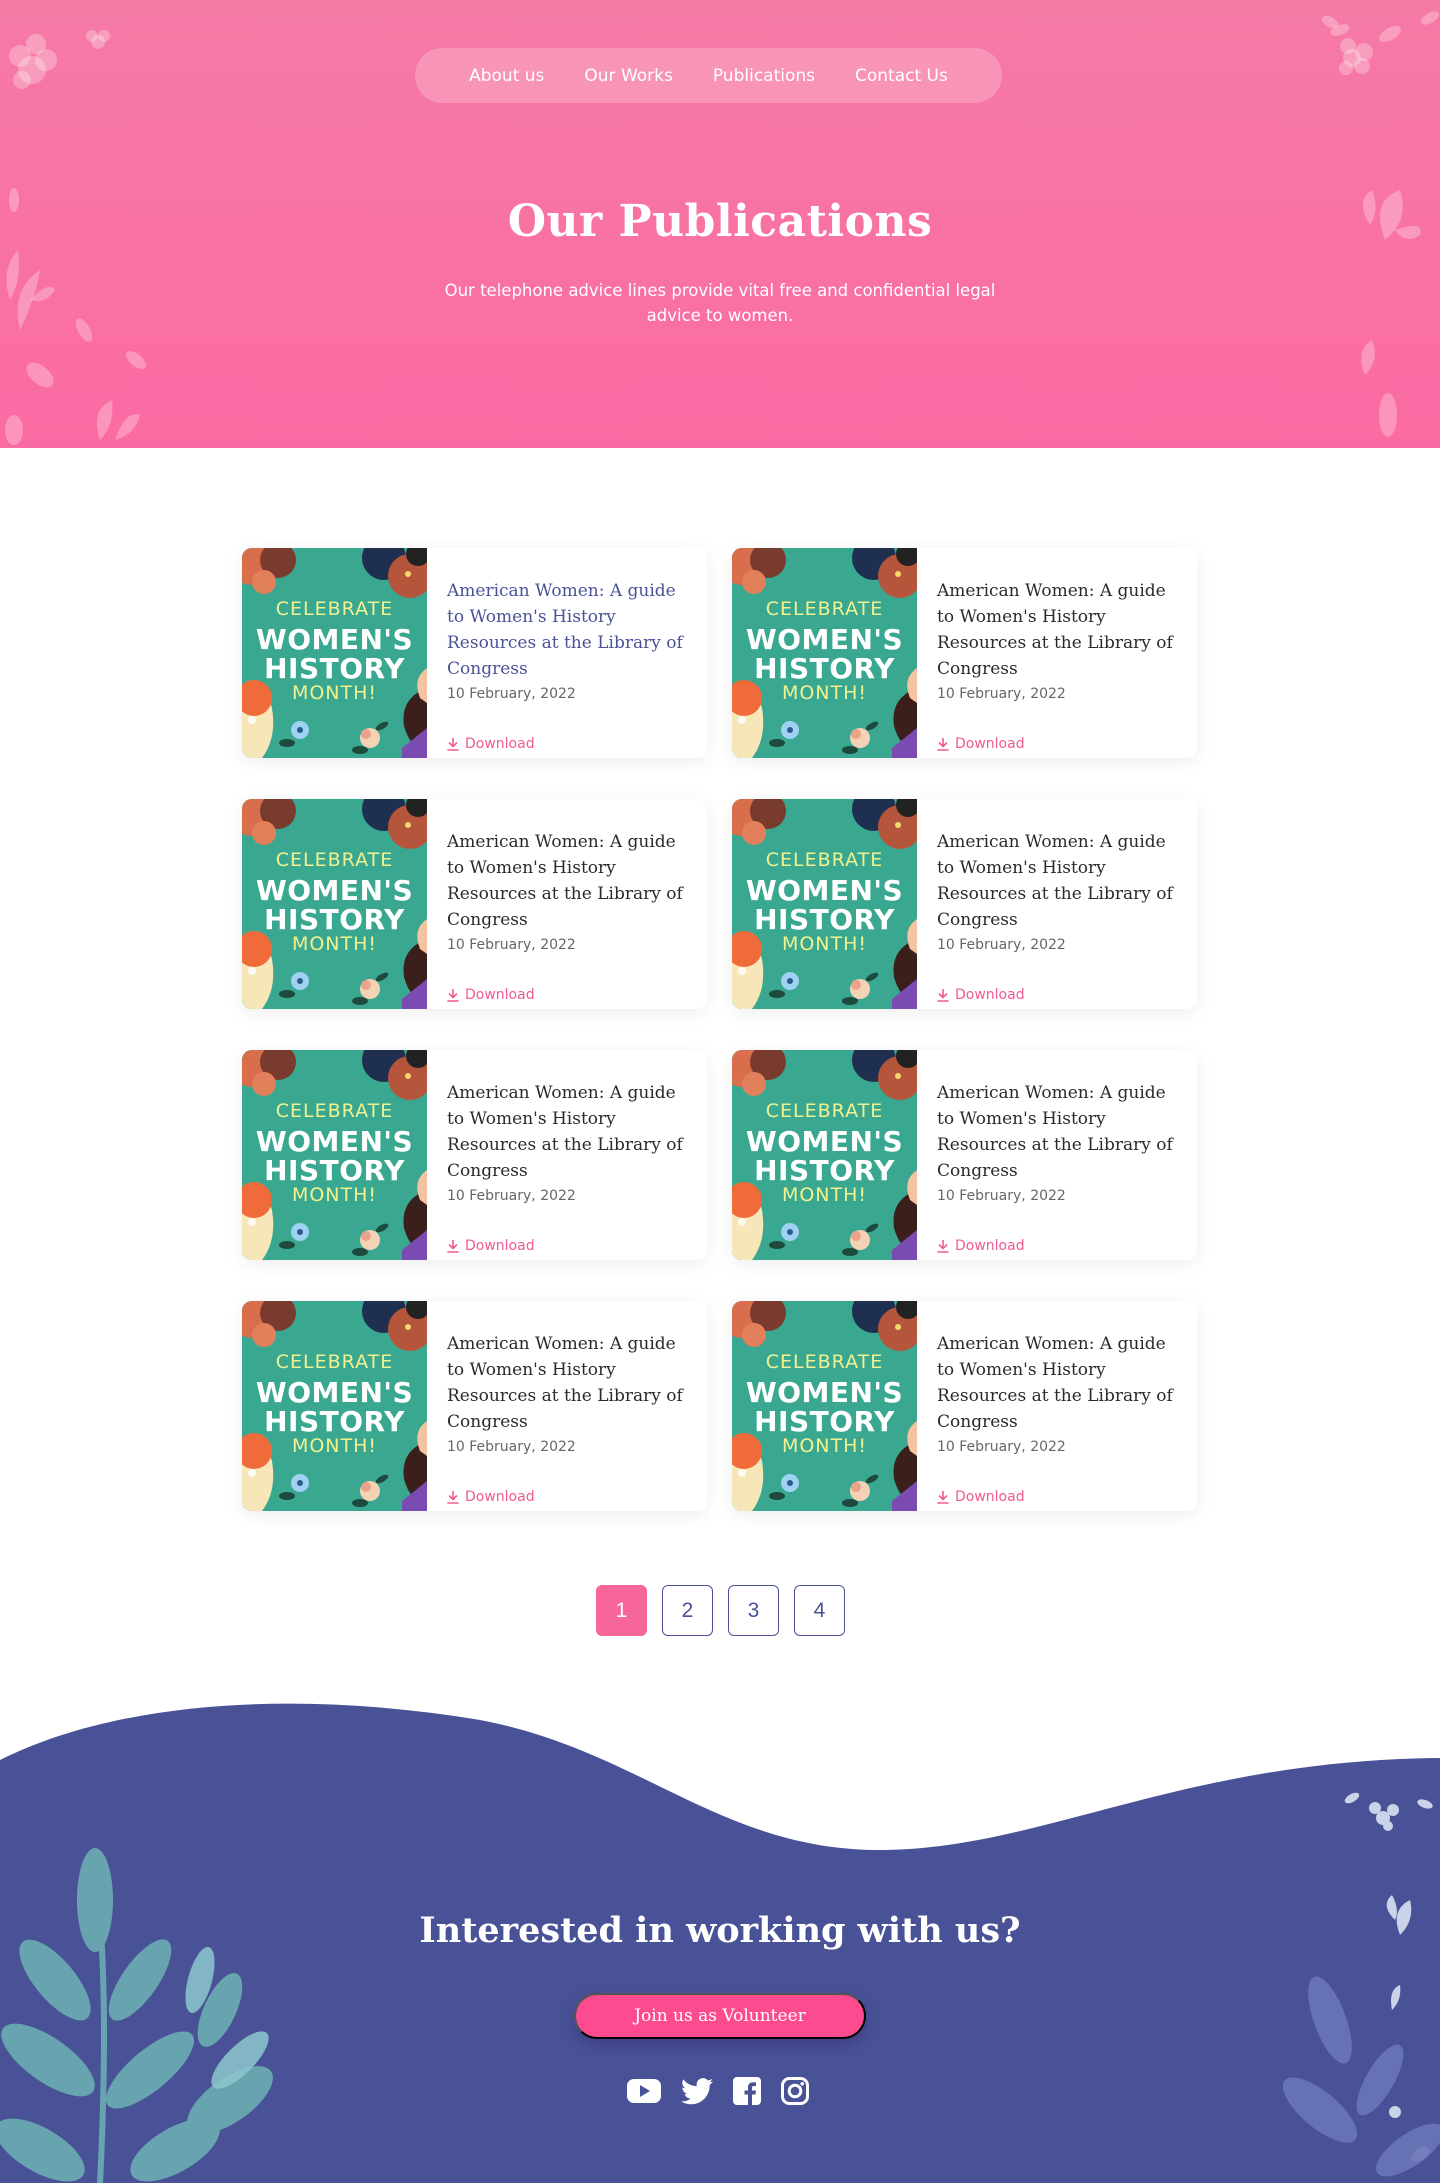  Describe the element at coordinates (628, 76) in the screenshot. I see `nav-our-works: Our Works` at that location.